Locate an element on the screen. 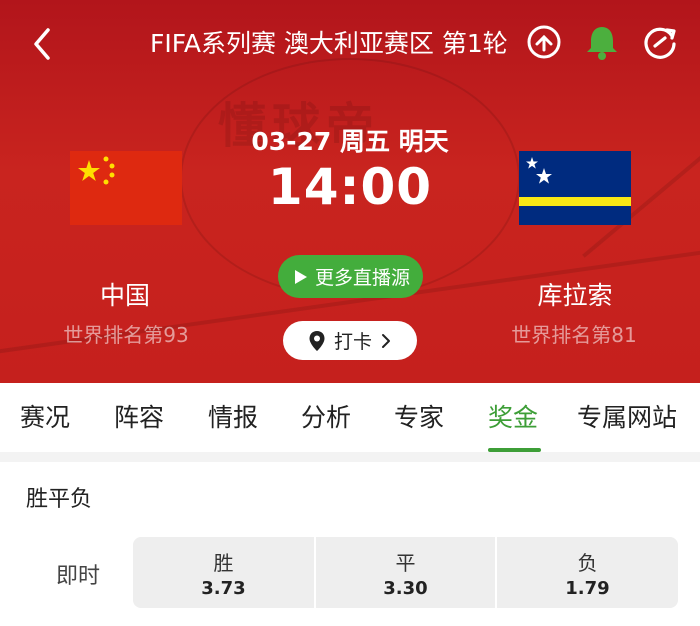  checkin-label: 打卡 is located at coordinates (352, 342).